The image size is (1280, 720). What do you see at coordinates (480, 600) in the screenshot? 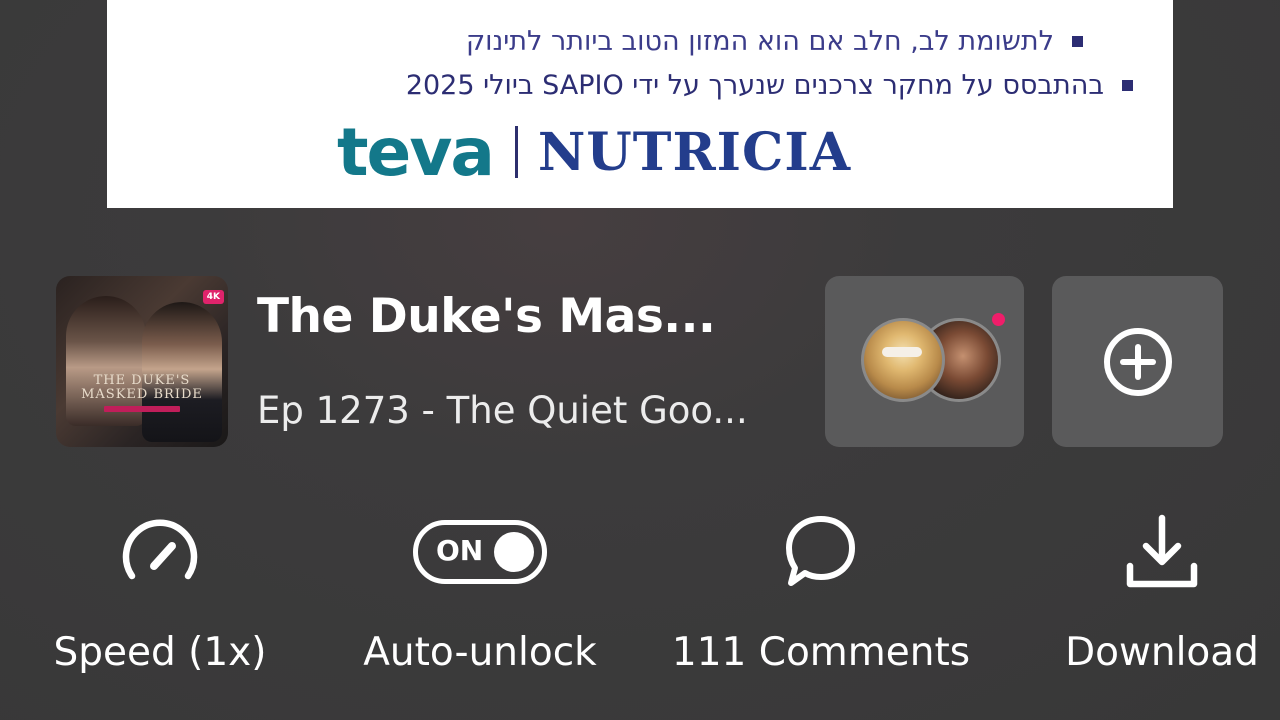
I see `auto-unlock-toggle: ON Auto-unlock` at bounding box center [480, 600].